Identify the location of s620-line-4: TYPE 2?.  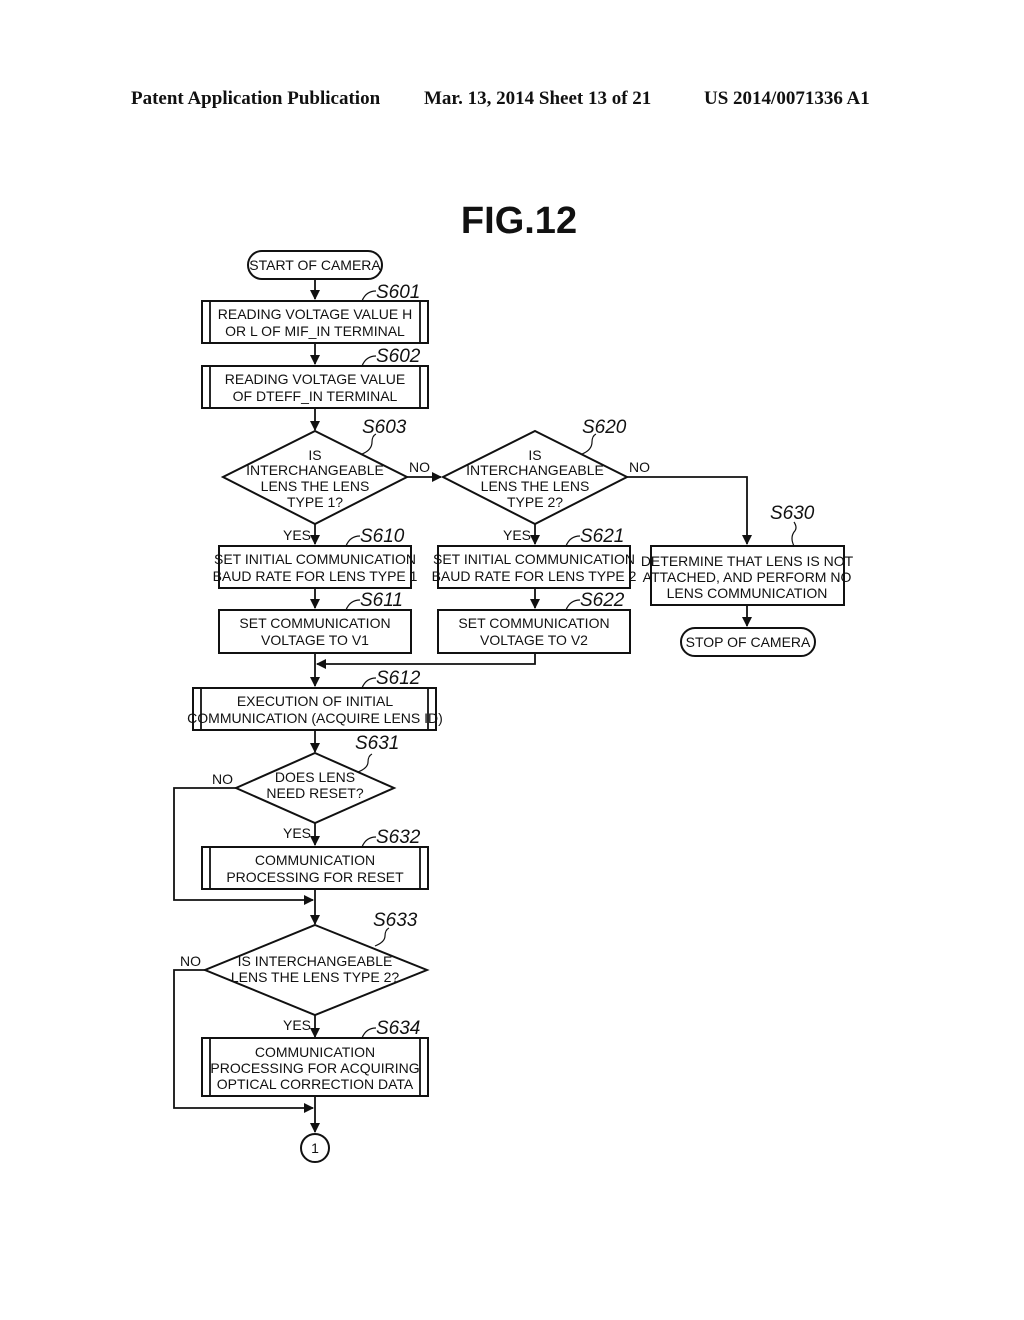
(535, 502).